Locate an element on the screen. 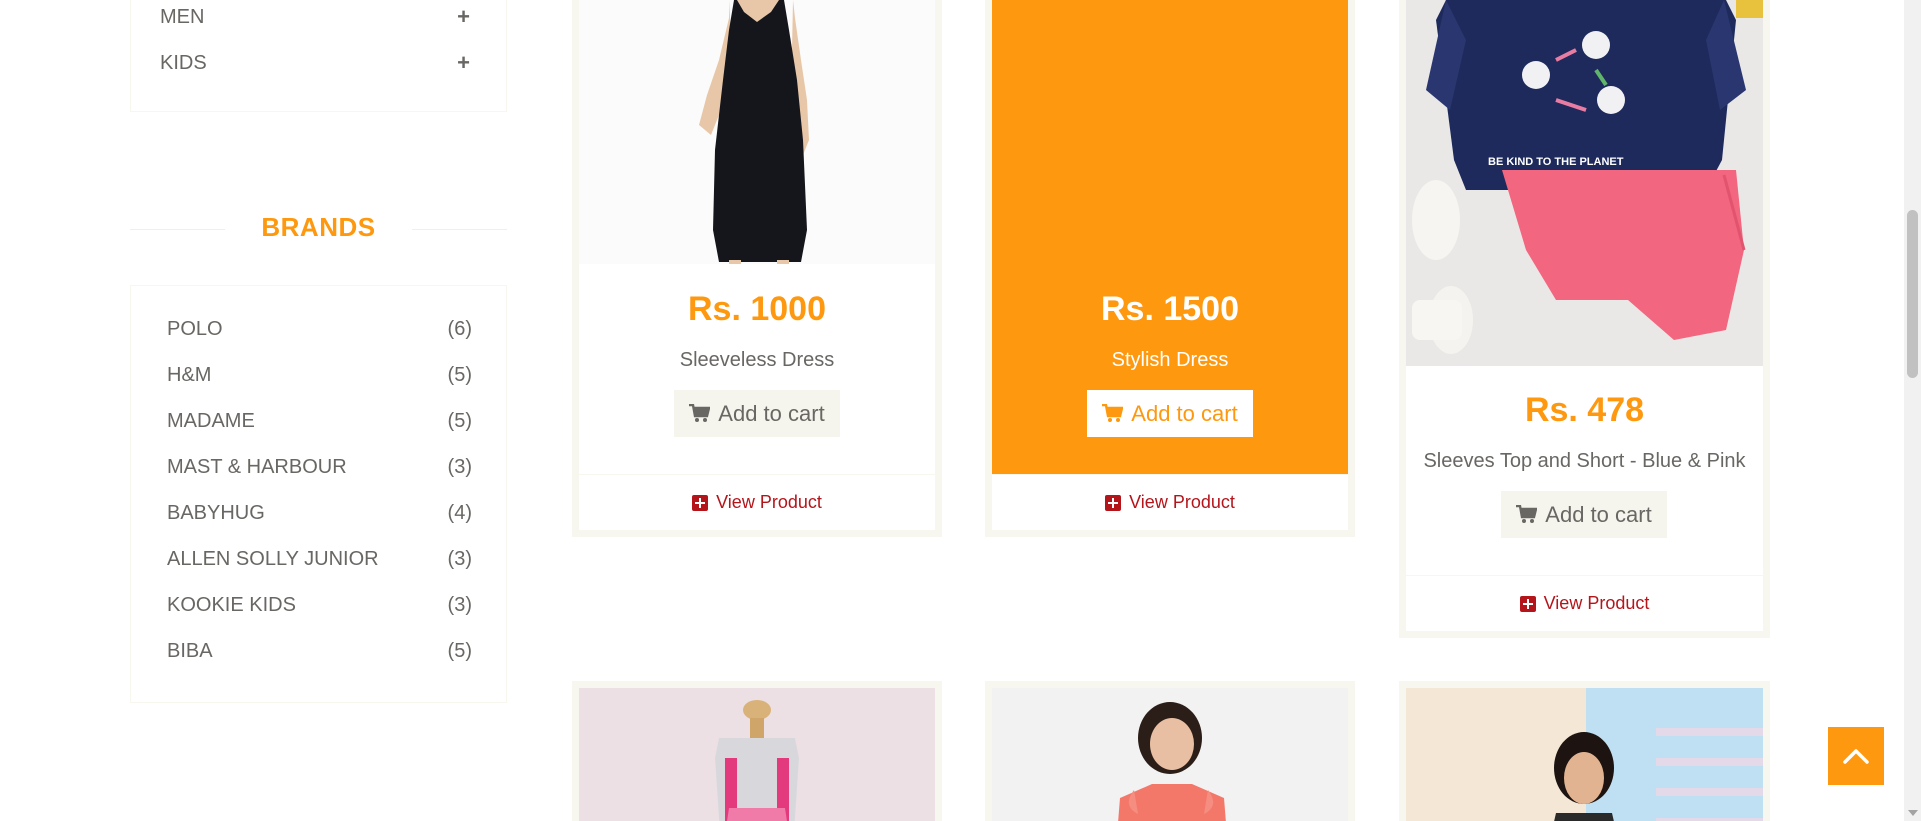 The width and height of the screenshot is (1921, 821). category-label: MEN is located at coordinates (182, 17).